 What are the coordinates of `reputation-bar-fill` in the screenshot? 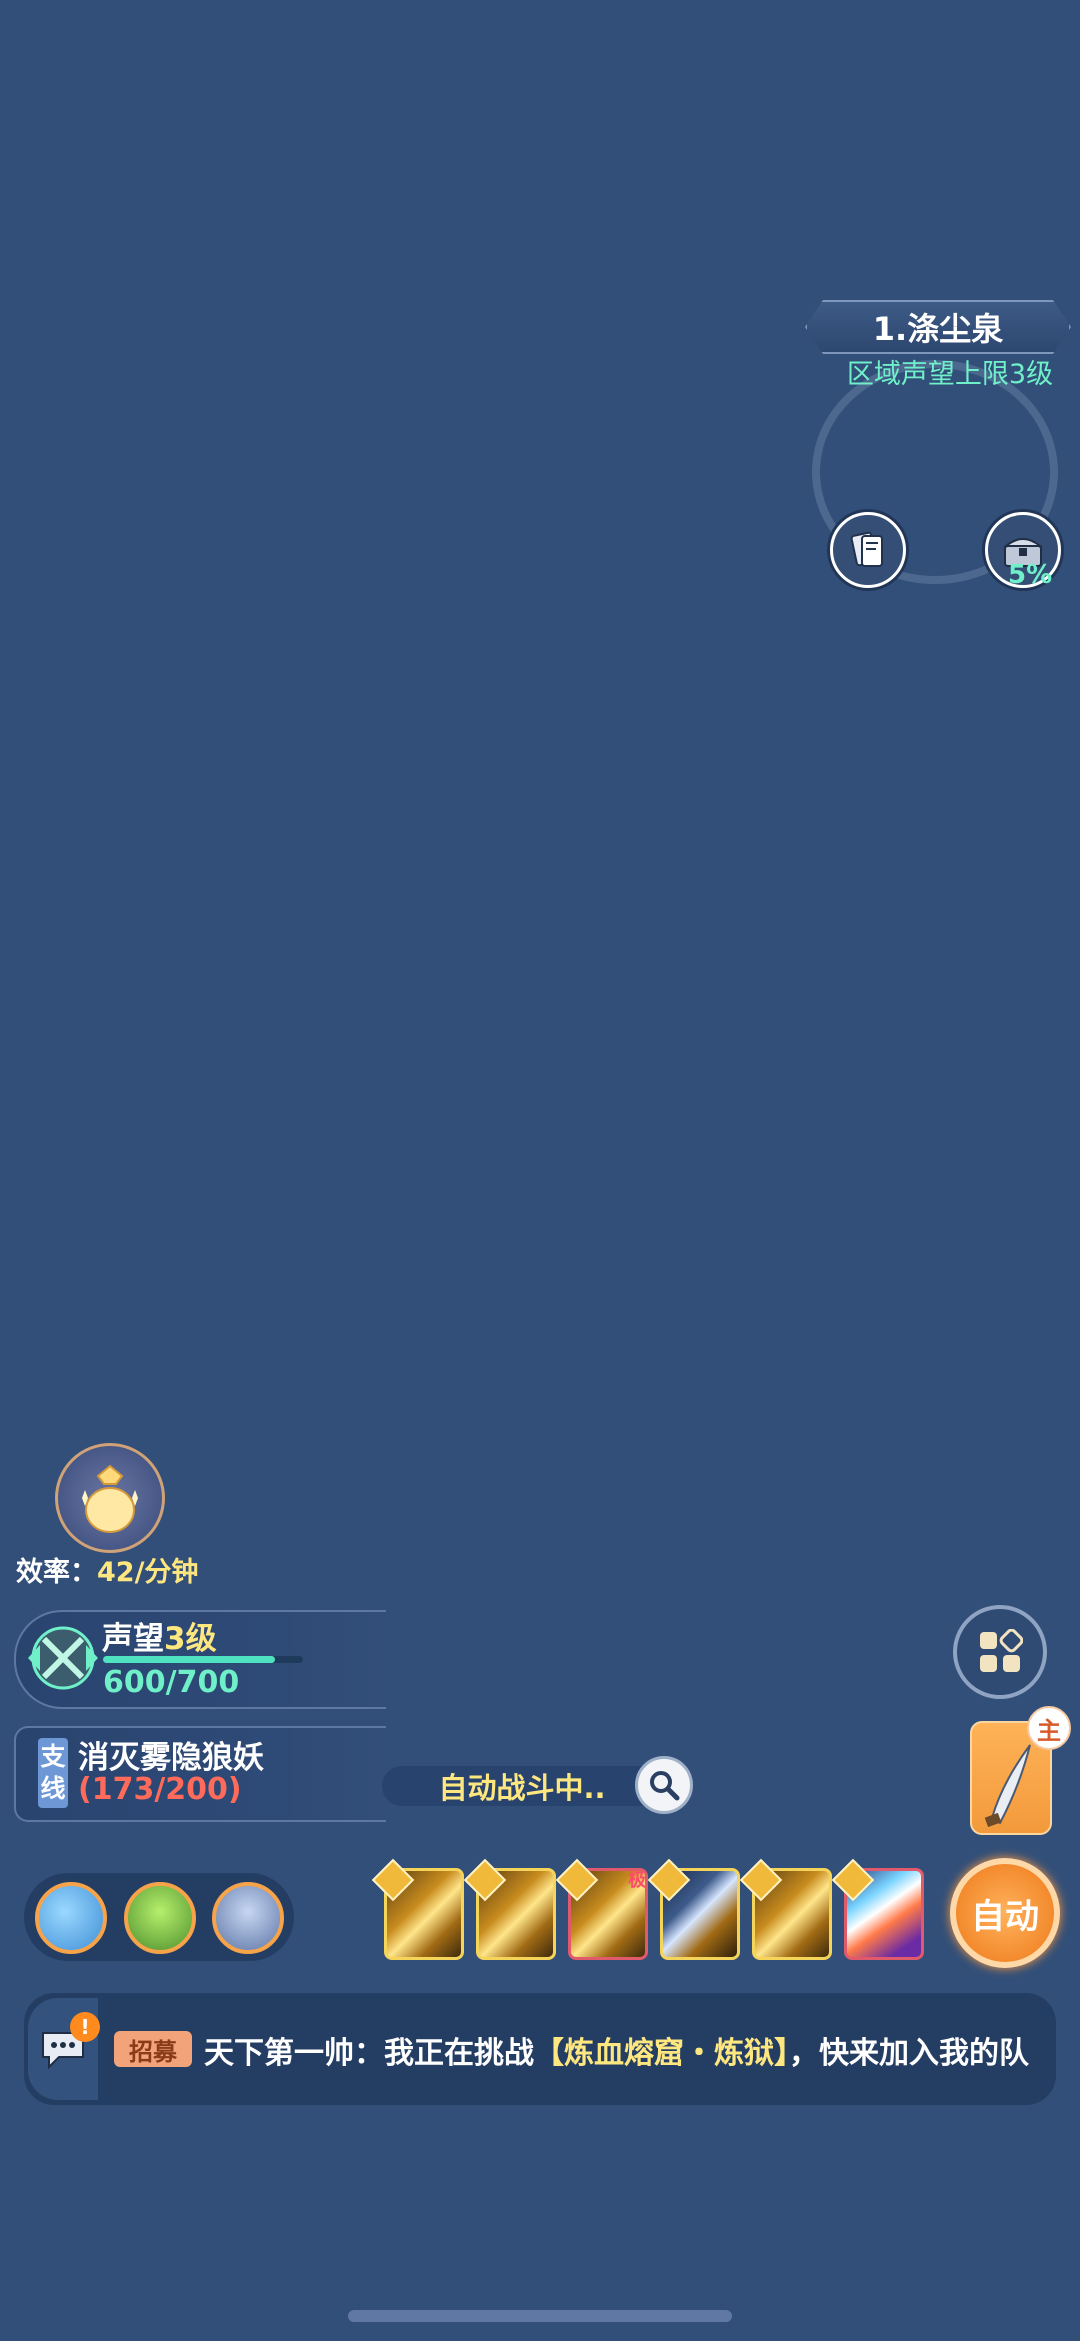 It's located at (189, 1659).